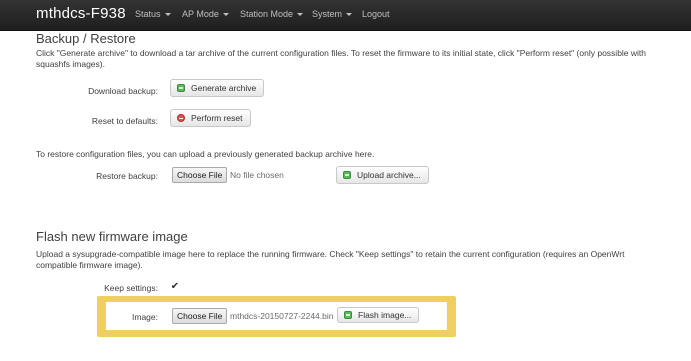  Describe the element at coordinates (224, 88) in the screenshot. I see `generate-archive-label: Generate archive` at that location.